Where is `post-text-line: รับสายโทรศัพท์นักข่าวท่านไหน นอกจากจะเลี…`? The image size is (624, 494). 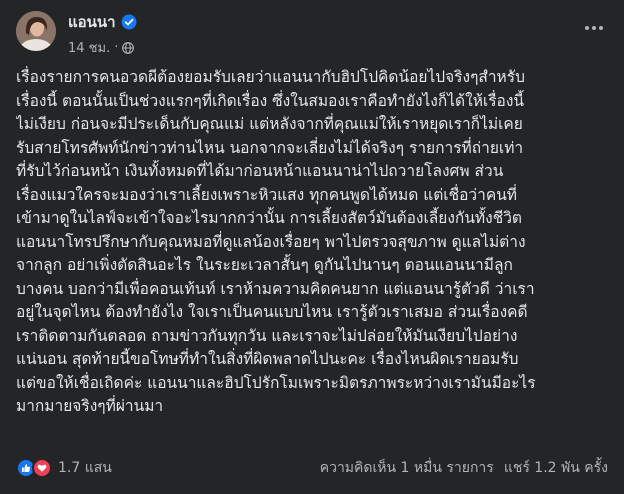
post-text-line: รับสายโทรศัพท์นักข่าวท่านไหน นอกจากจะเลี… is located at coordinates (270, 147).